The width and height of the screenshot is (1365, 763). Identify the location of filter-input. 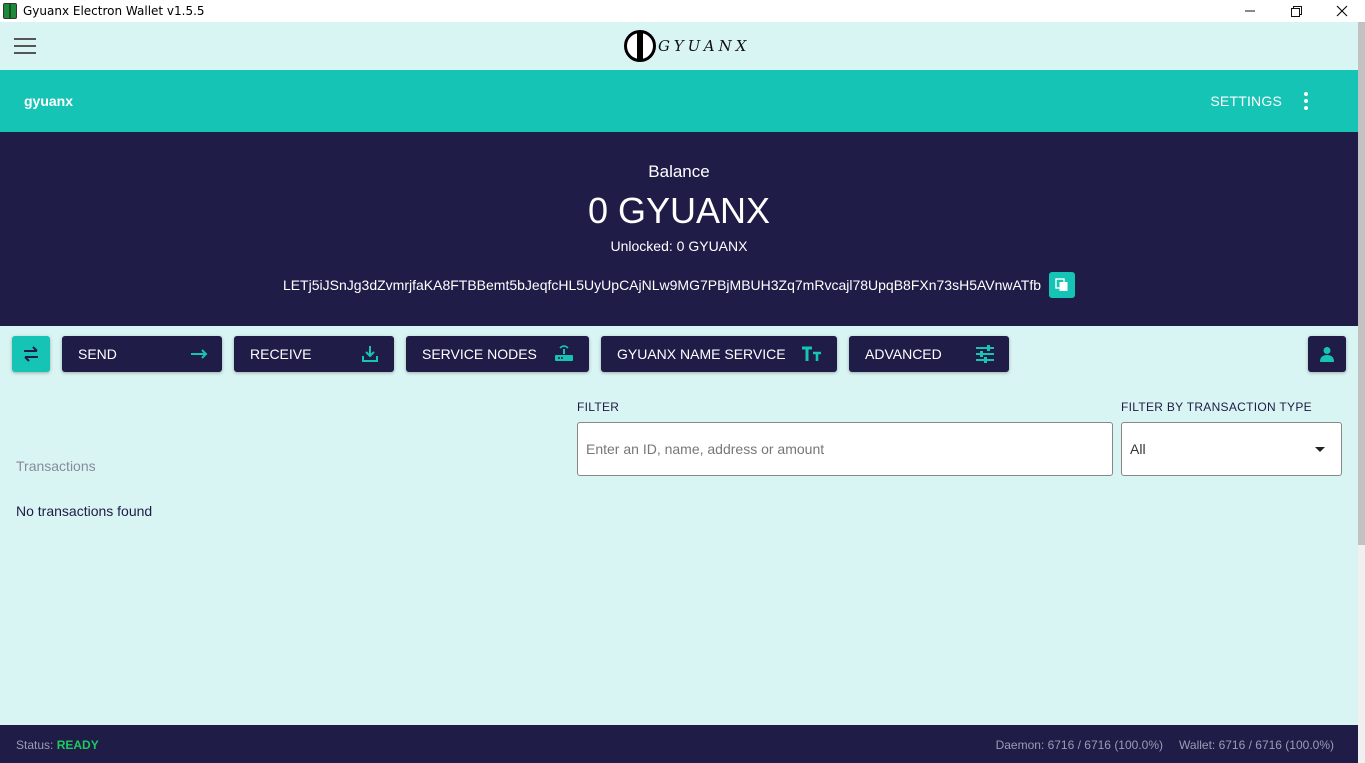
(845, 449).